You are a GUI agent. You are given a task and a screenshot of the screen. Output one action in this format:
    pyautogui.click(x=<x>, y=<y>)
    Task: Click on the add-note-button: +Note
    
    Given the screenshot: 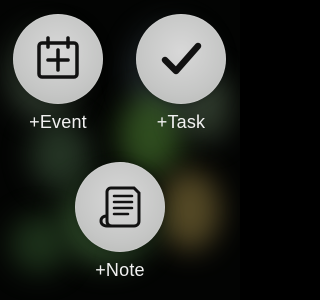 What is the action you would take?
    pyautogui.click(x=120, y=221)
    